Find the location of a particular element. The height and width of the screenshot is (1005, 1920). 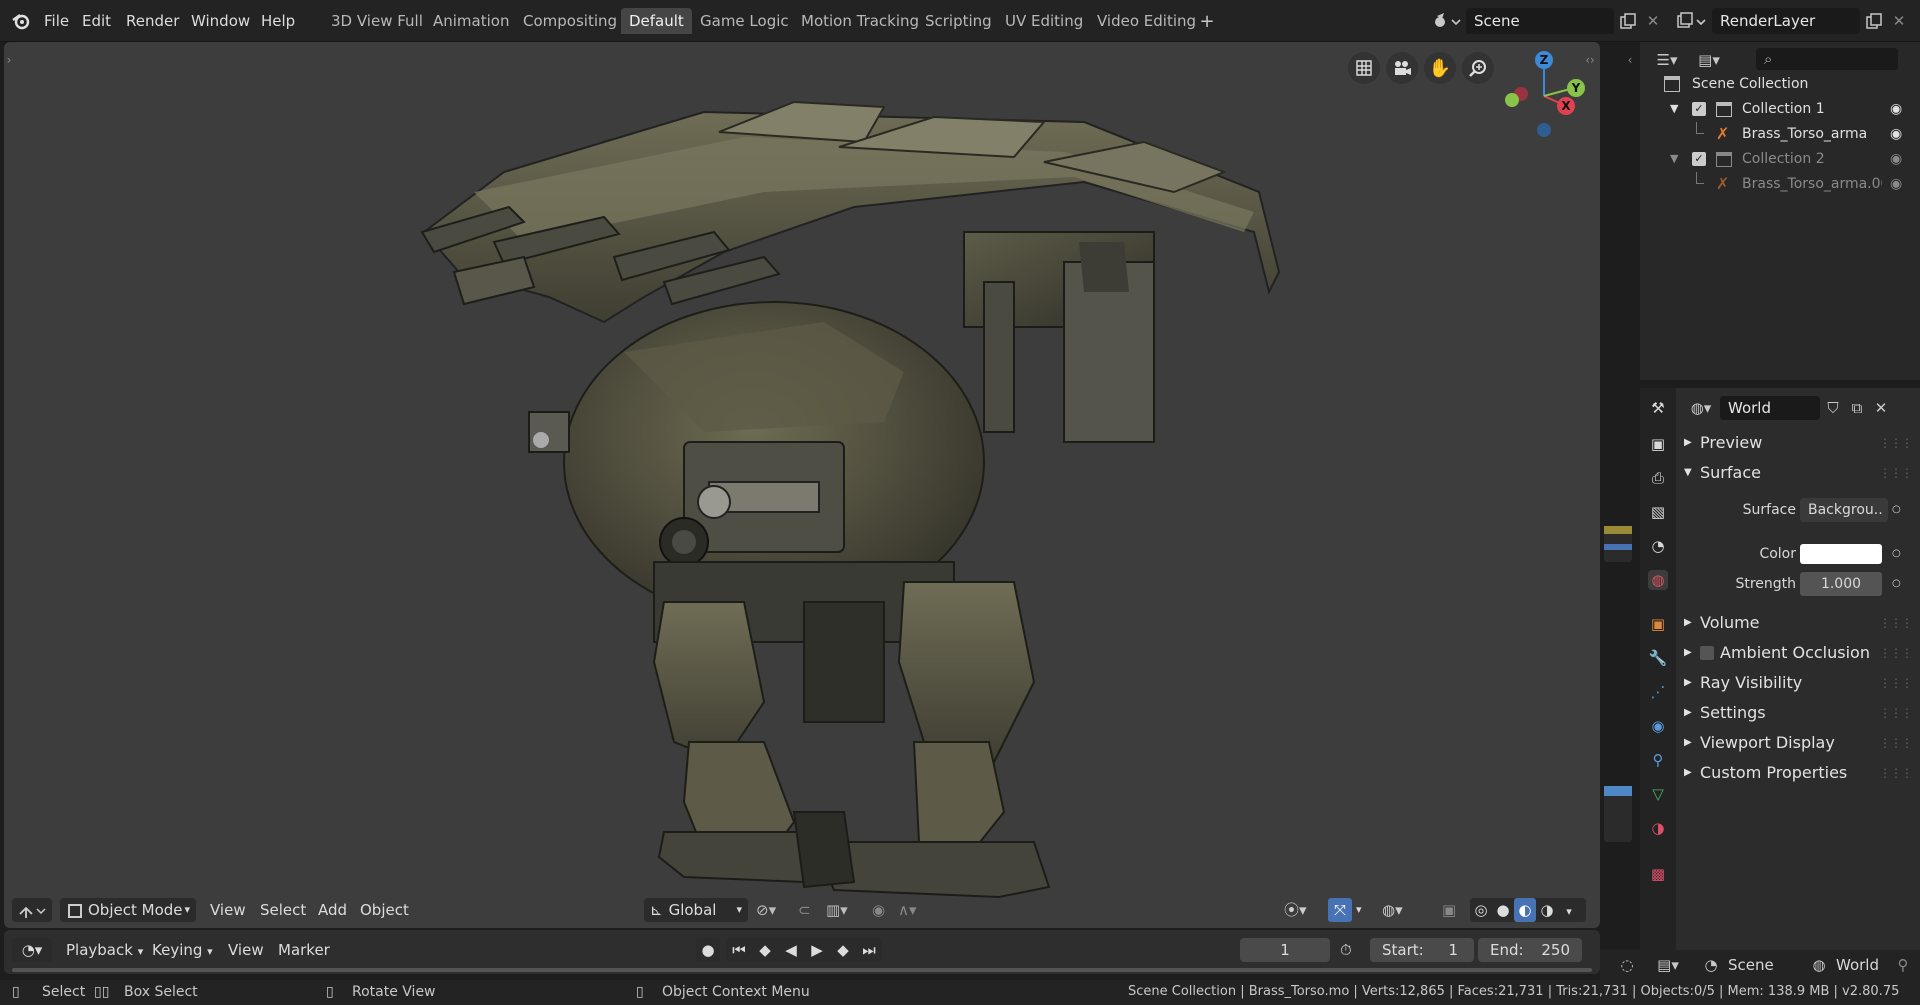

timeline-menu-keying: Keying ▾ is located at coordinates (182, 950).